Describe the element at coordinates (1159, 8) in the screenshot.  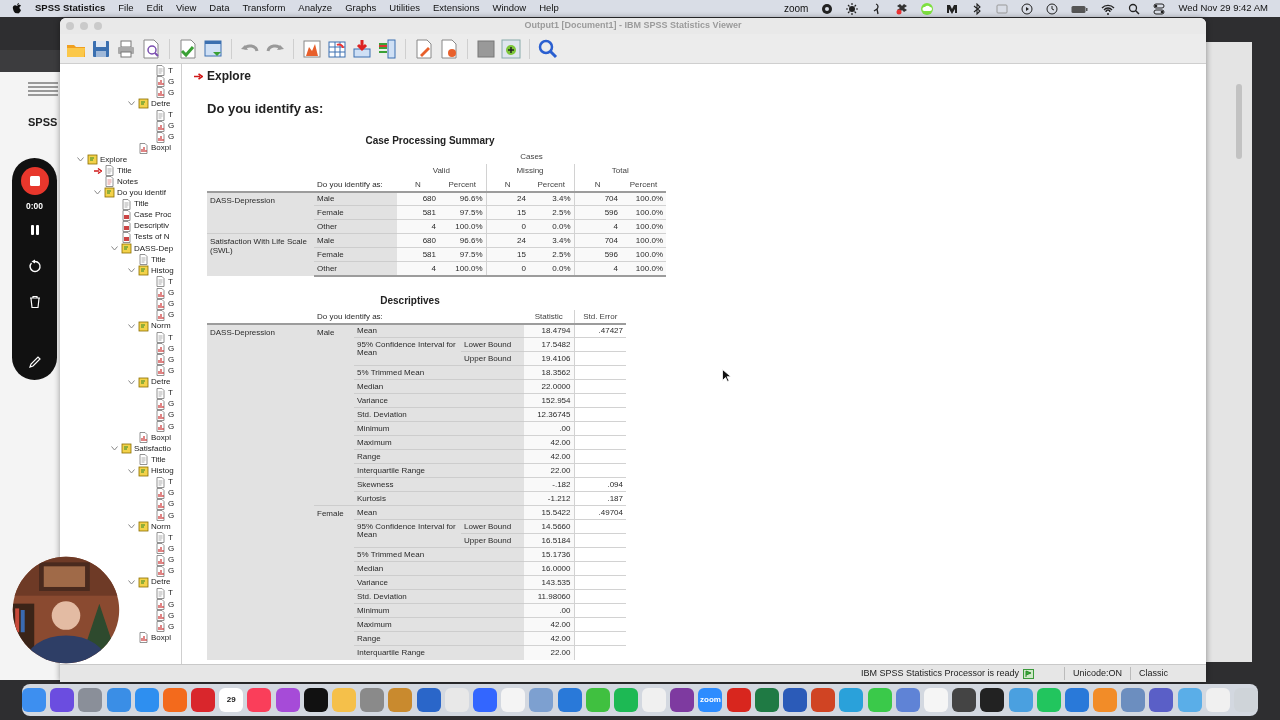
I see `toggle-icon` at that location.